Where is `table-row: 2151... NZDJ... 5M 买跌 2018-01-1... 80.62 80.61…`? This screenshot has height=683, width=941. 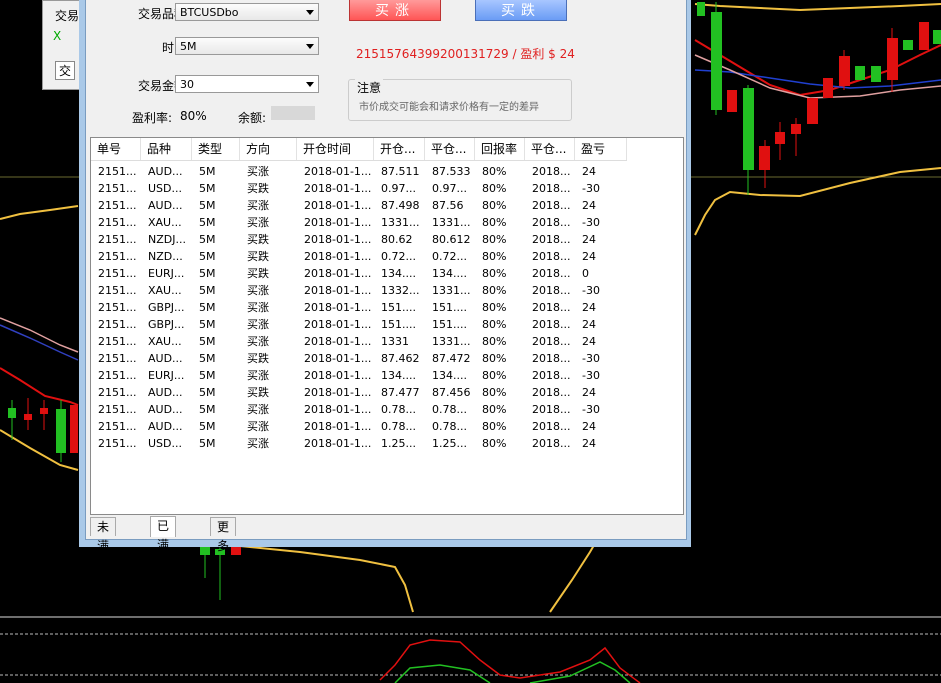
table-row: 2151... NZDJ... 5M 买跌 2018-01-1... 80.62 80.61… is located at coordinates (359, 239).